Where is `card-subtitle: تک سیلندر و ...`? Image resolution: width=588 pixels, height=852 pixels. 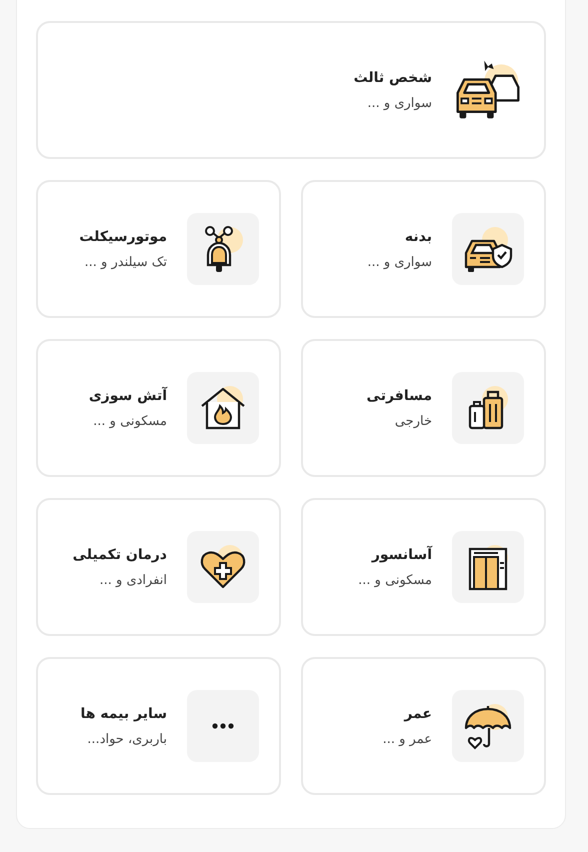 card-subtitle: تک سیلندر و ... is located at coordinates (125, 262).